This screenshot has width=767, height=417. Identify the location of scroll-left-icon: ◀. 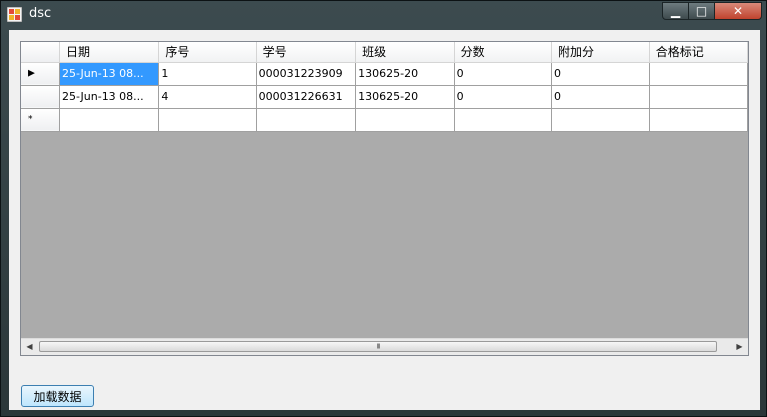
(29, 346).